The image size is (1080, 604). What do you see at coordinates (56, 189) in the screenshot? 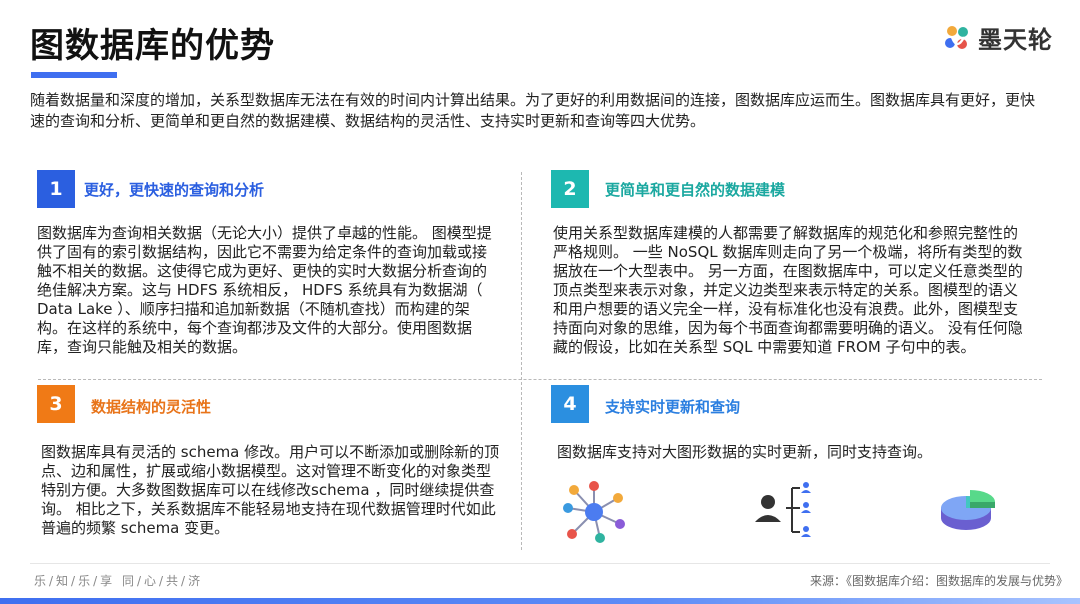
I see `section-1-number: 1` at bounding box center [56, 189].